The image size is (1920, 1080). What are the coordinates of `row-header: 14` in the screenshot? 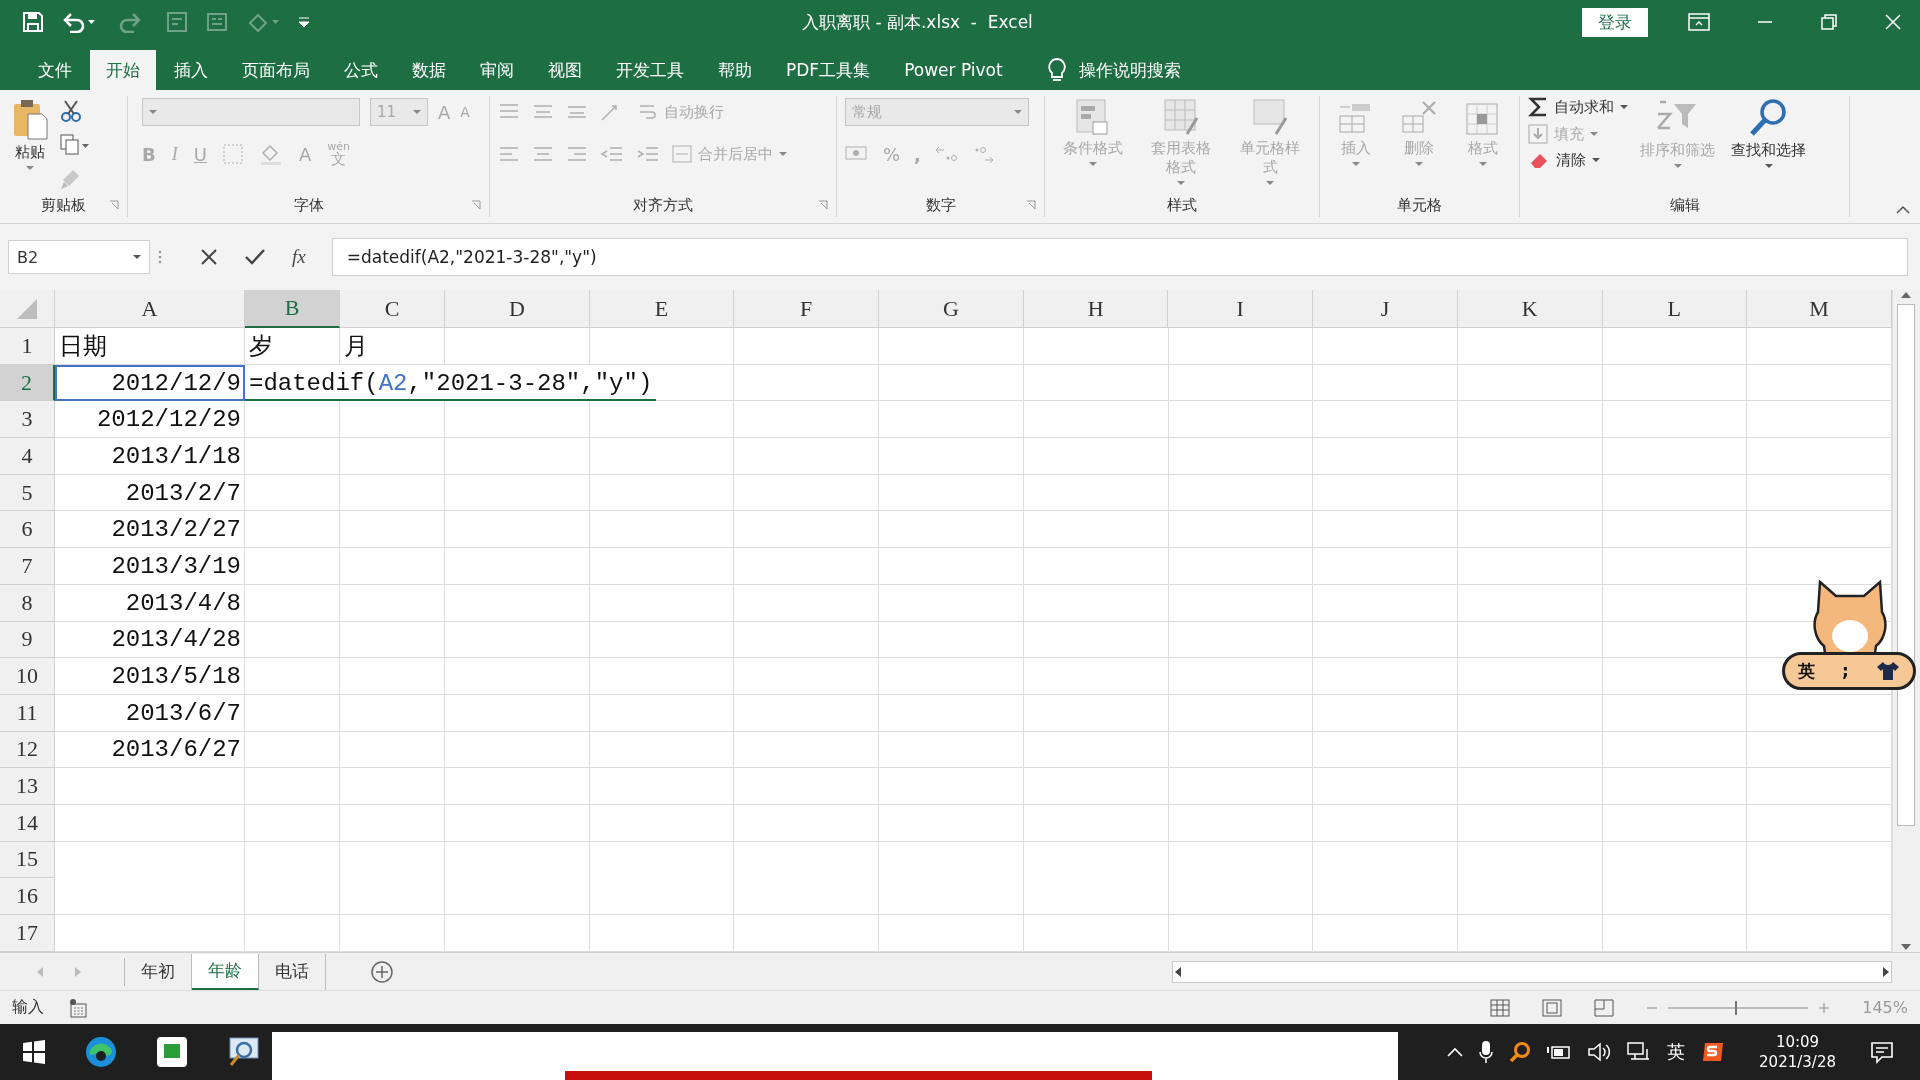 It's located at (27, 823).